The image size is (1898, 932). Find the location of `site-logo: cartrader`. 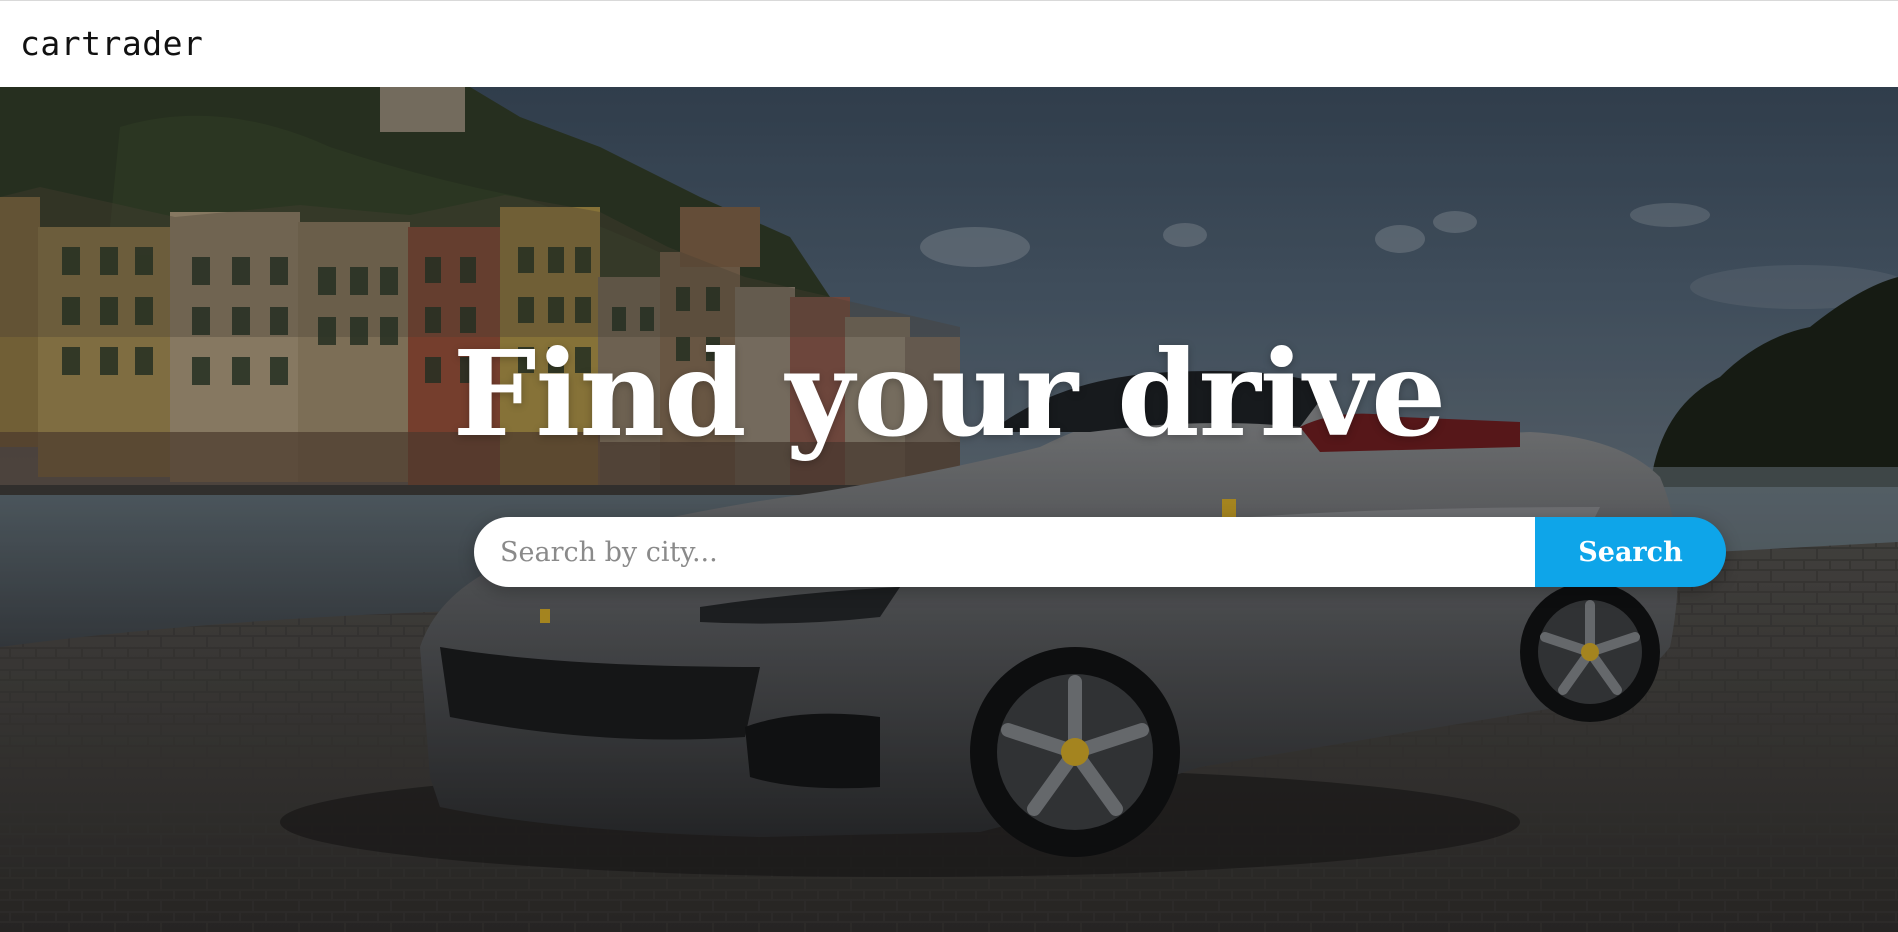

site-logo: cartrader is located at coordinates (111, 43).